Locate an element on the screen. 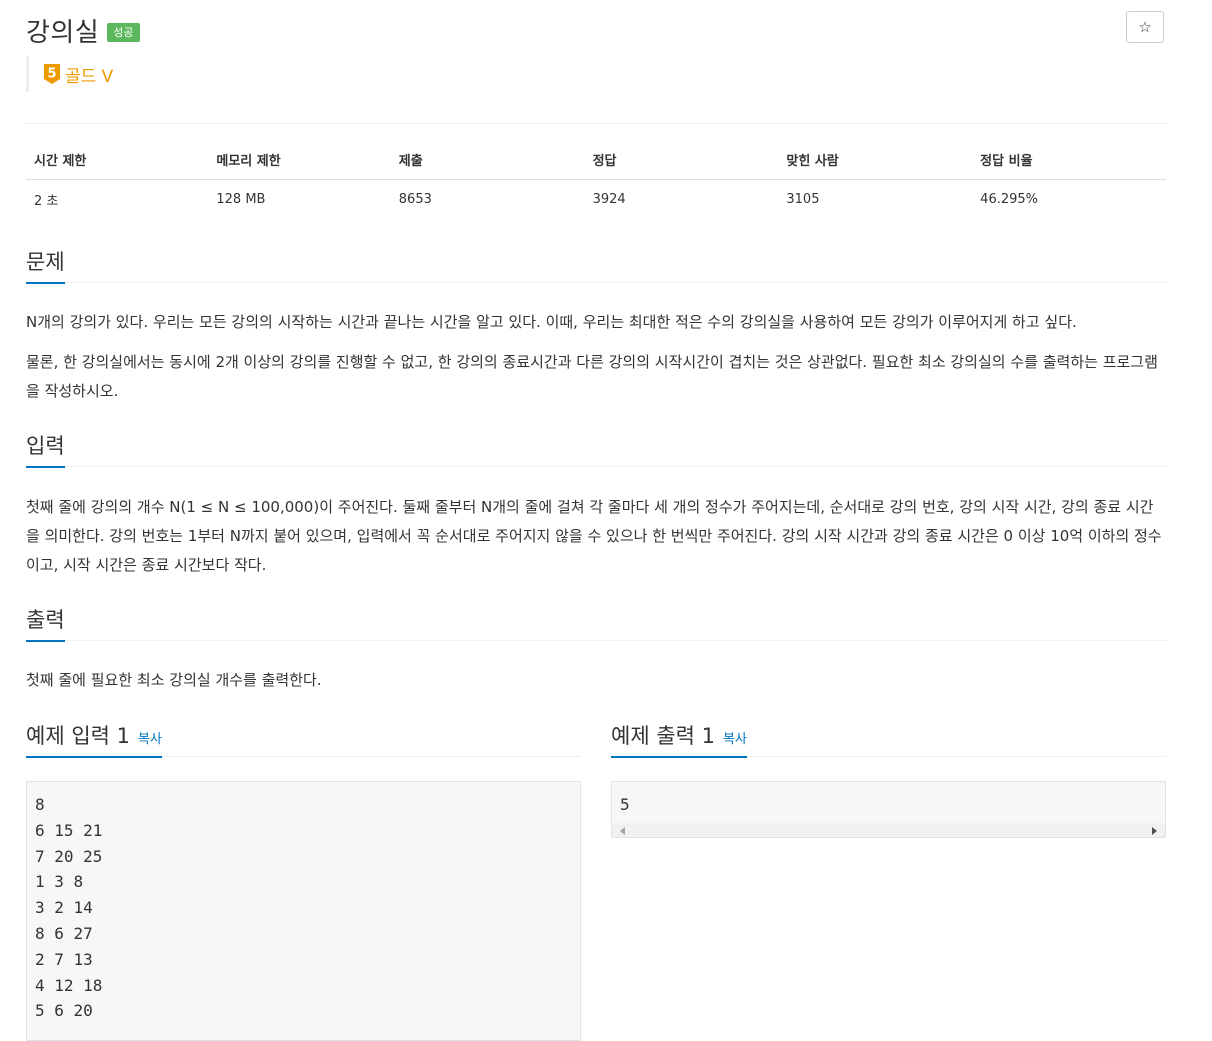 The width and height of the screenshot is (1212, 1041). output-paragraph: 첫째 줄에 필요한 최소 강의실 개수를 출력한다. is located at coordinates (174, 680).